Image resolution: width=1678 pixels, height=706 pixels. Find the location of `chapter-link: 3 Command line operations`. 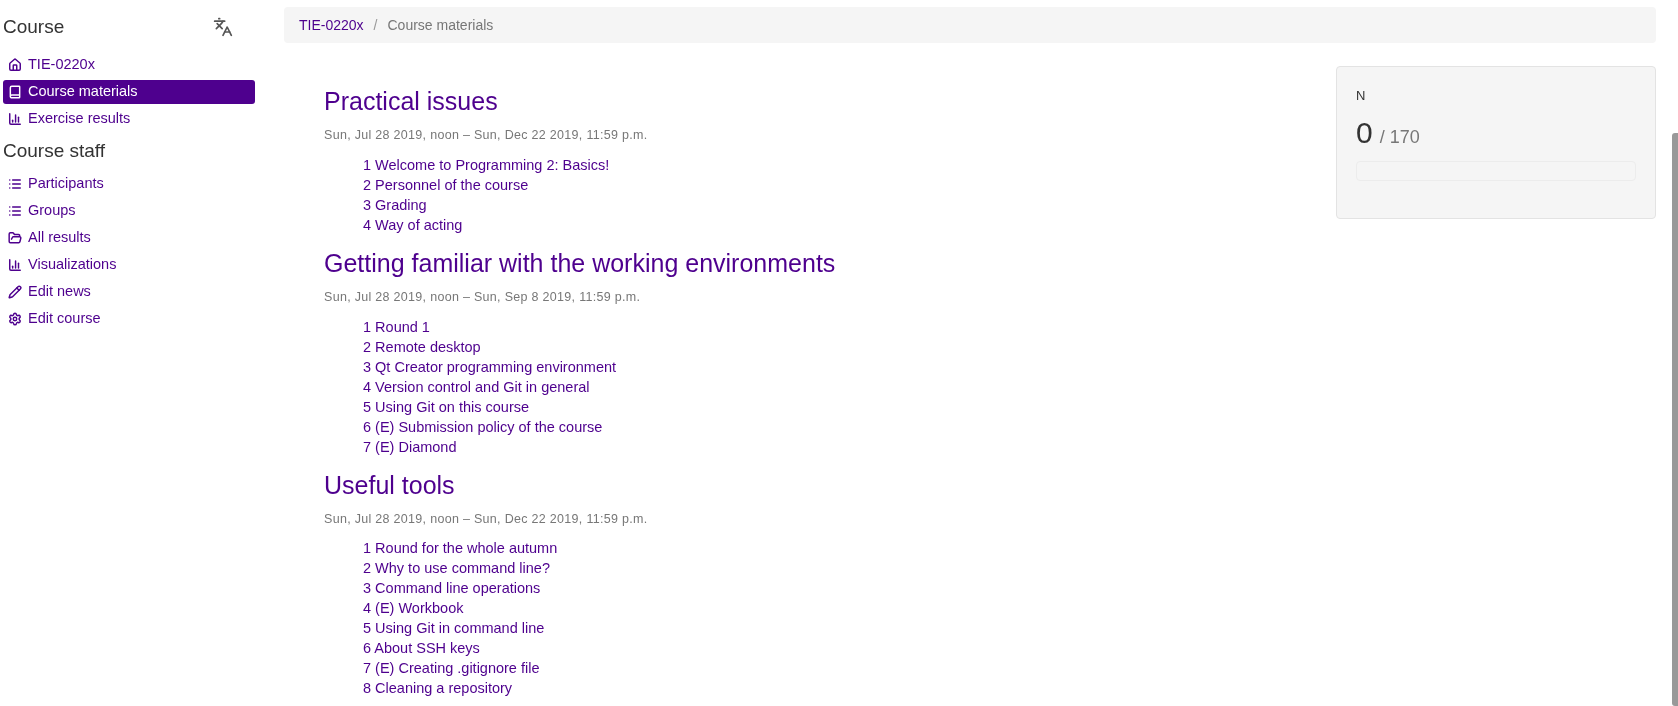

chapter-link: 3 Command line operations is located at coordinates (849, 588).